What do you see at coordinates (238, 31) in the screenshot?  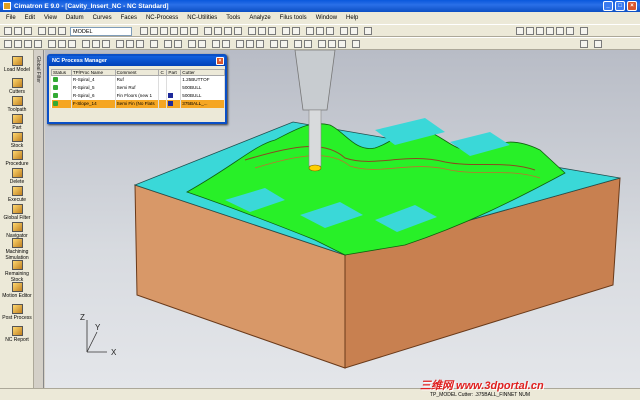 I see `view-right-icon` at bounding box center [238, 31].